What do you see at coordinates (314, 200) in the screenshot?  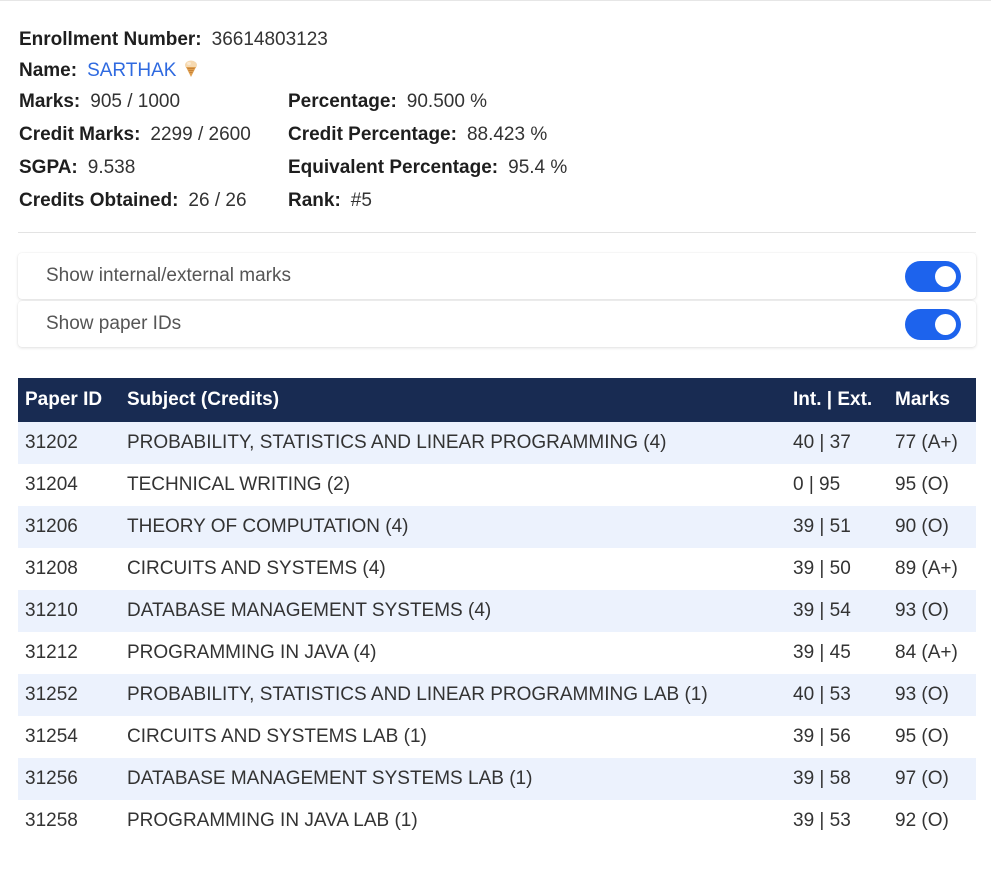 I see `rank-label: Rank:` at bounding box center [314, 200].